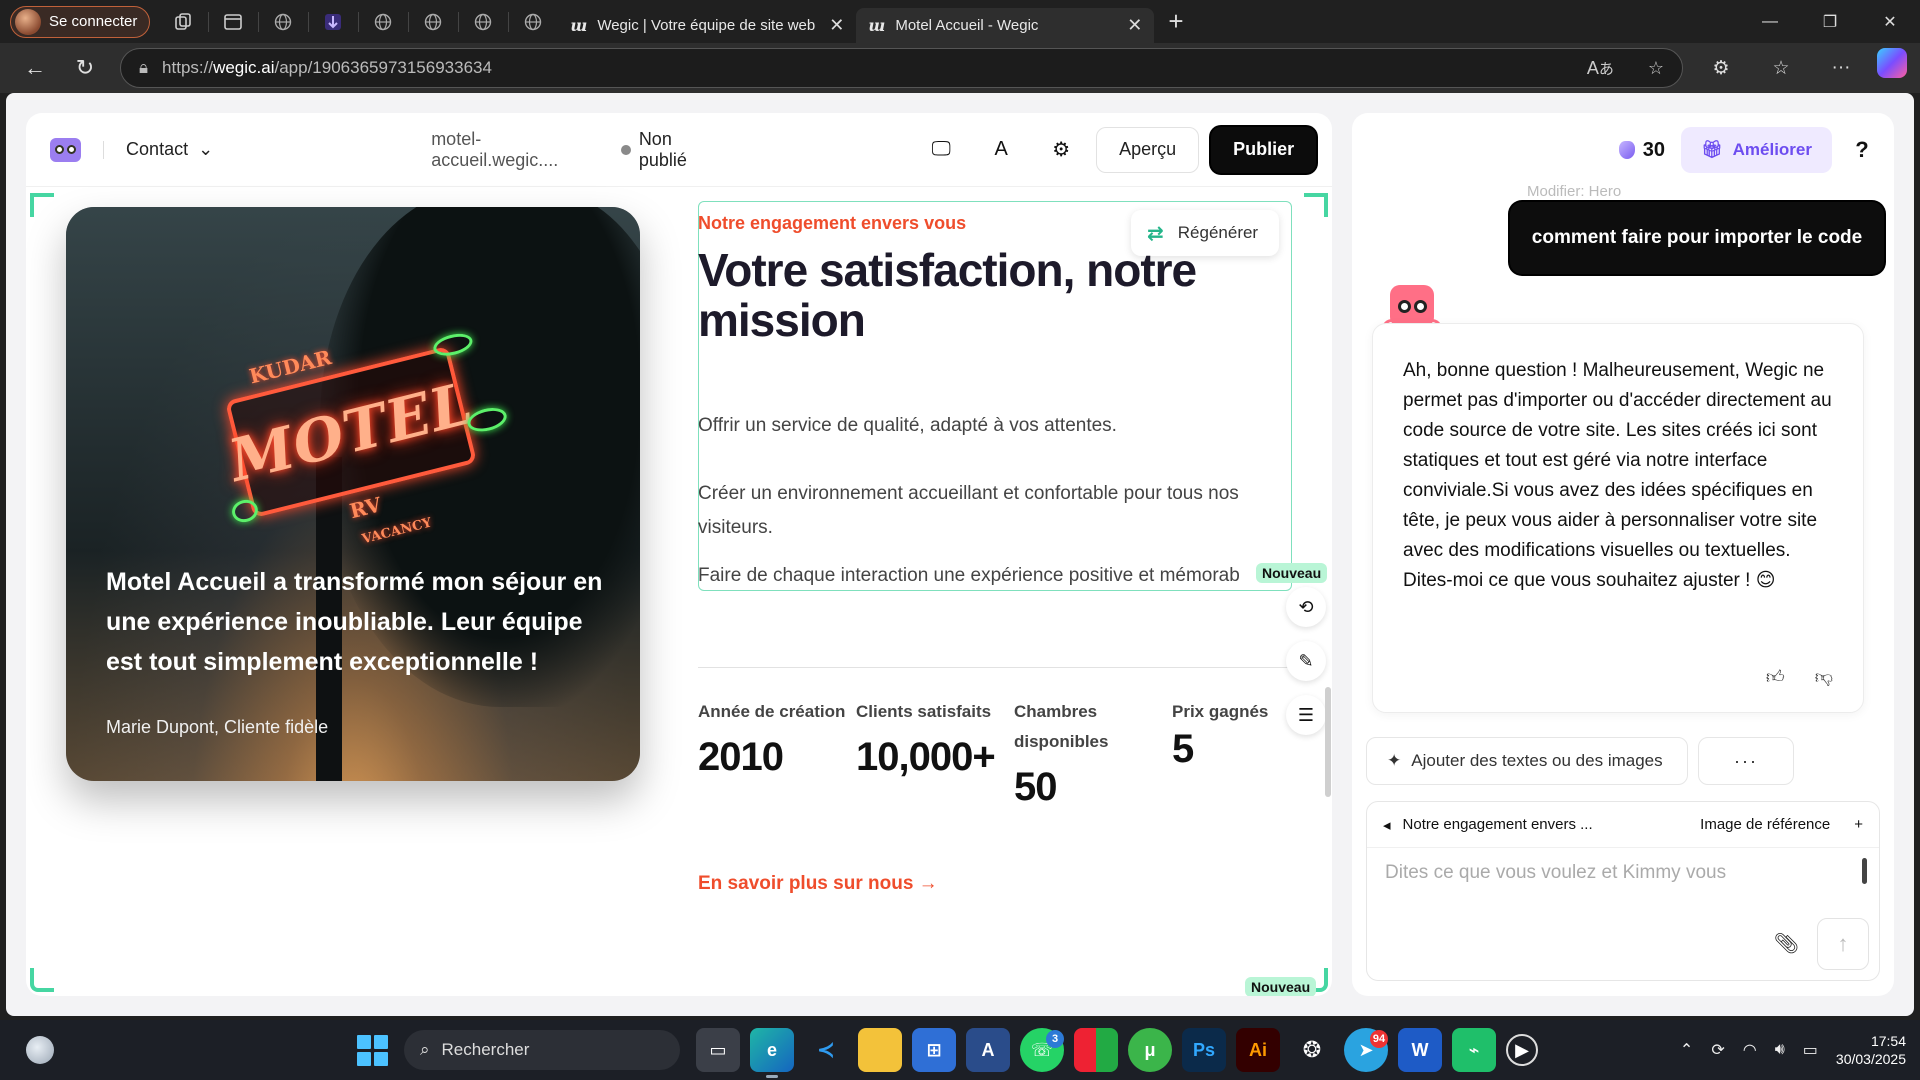 The width and height of the screenshot is (1920, 1080). I want to click on desktop-view-icon: 🖵︎, so click(941, 150).